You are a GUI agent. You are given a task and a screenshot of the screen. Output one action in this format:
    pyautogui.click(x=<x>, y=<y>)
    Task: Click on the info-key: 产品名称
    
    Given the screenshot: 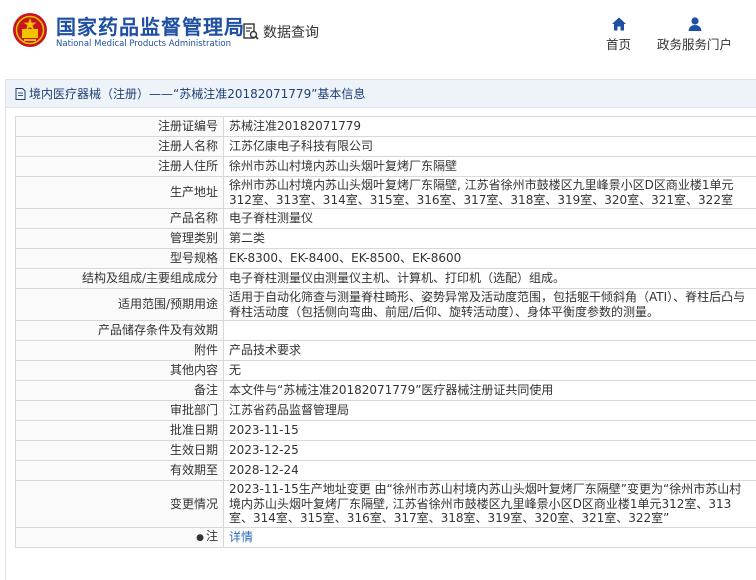 What is the action you would take?
    pyautogui.click(x=120, y=219)
    